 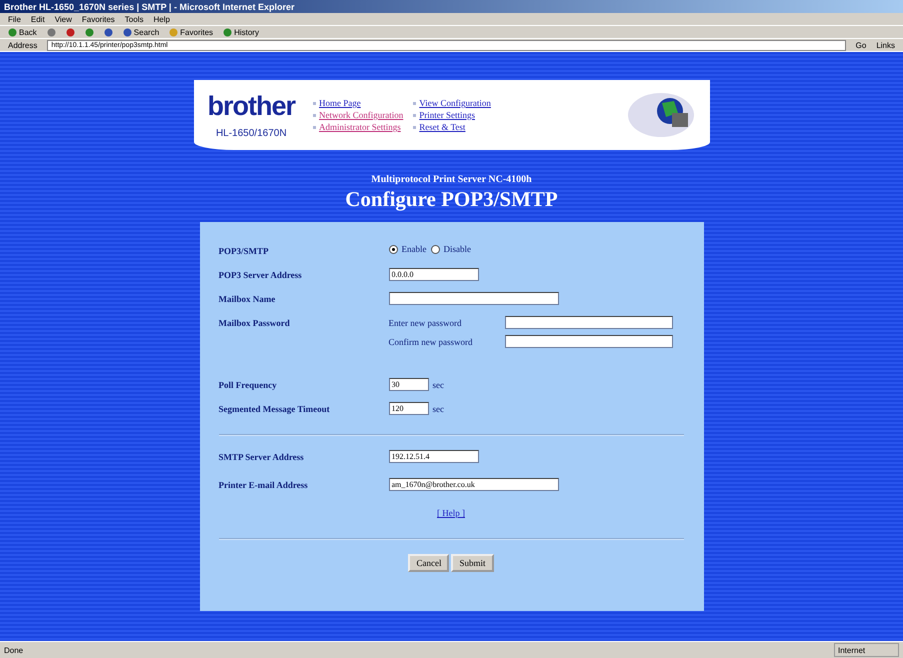 What do you see at coordinates (246, 32) in the screenshot?
I see `toolbar-label: History` at bounding box center [246, 32].